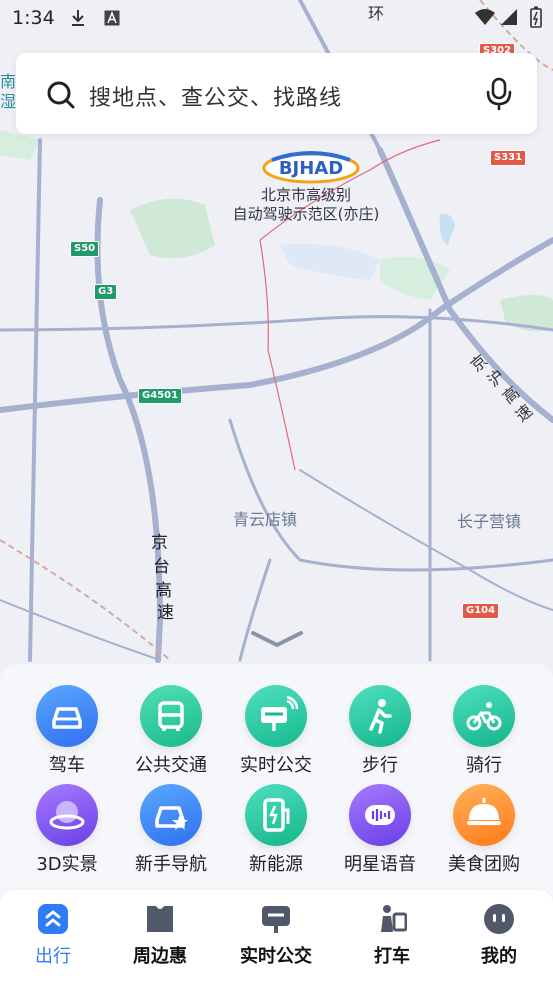 The width and height of the screenshot is (553, 984). Describe the element at coordinates (276, 765) in the screenshot. I see `service-label: 实时公交` at that location.